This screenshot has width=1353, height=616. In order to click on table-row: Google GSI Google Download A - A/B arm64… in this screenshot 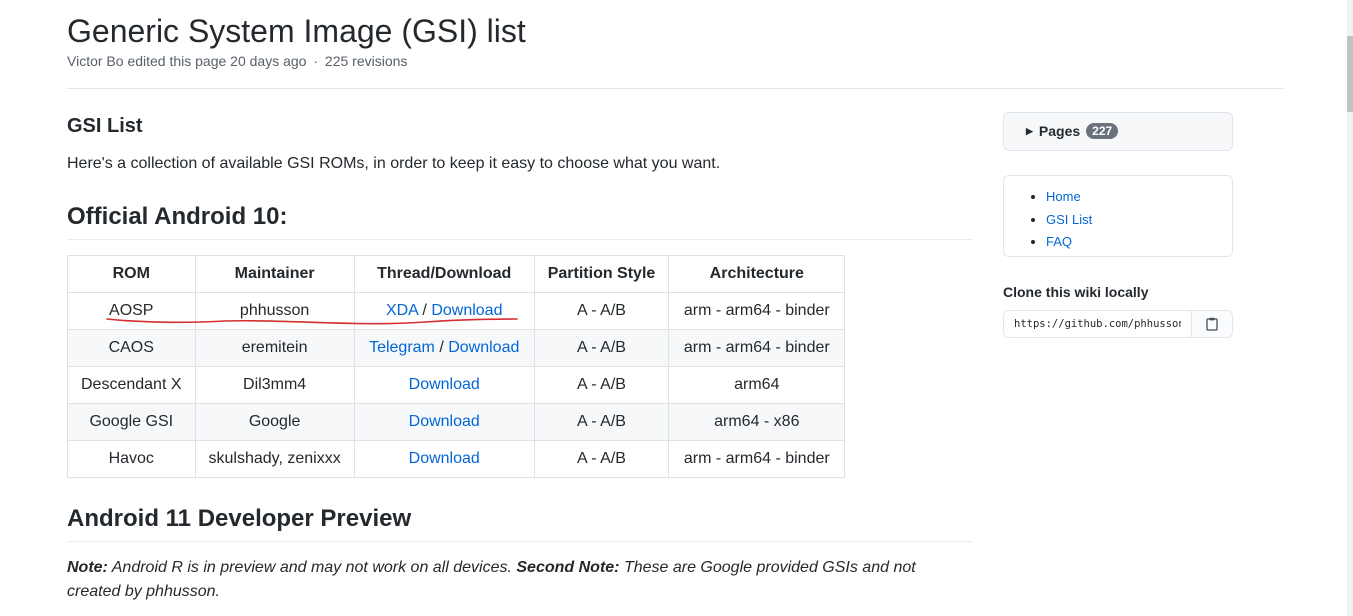, I will do `click(456, 422)`.